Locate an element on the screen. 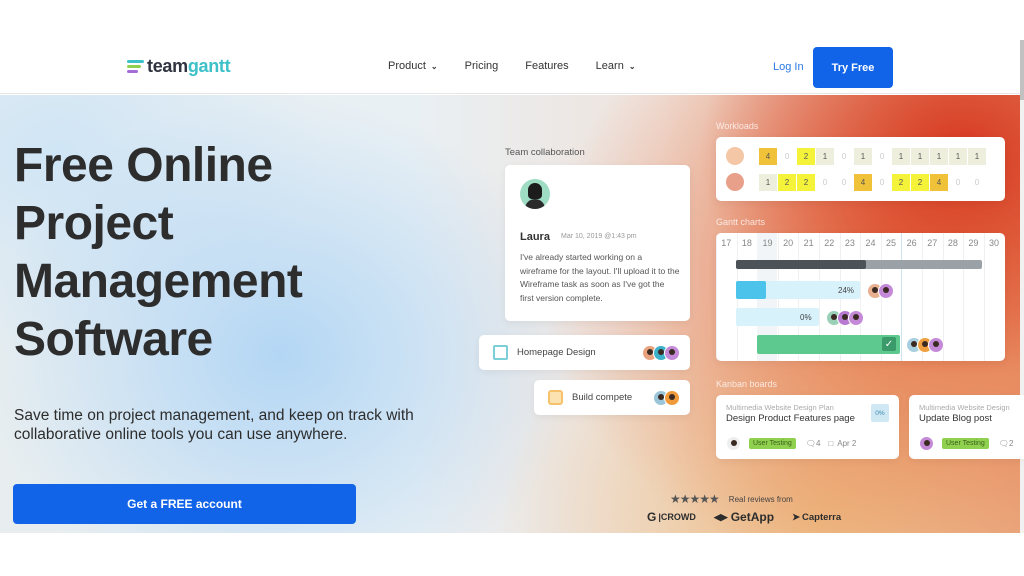 Image resolution: width=1024 pixels, height=576 pixels. kanban-tag: User Testing is located at coordinates (772, 443).